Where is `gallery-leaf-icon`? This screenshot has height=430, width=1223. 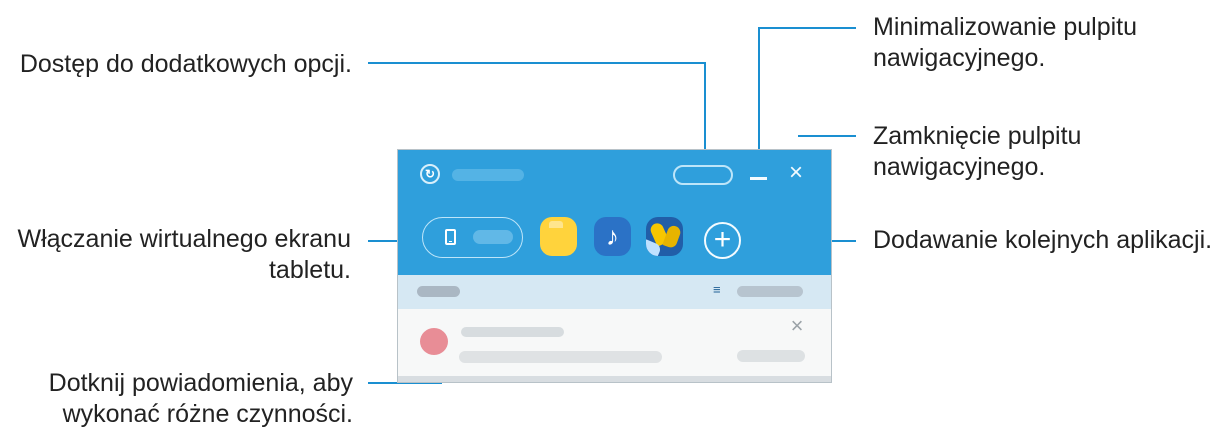
gallery-leaf-icon is located at coordinates (664, 236).